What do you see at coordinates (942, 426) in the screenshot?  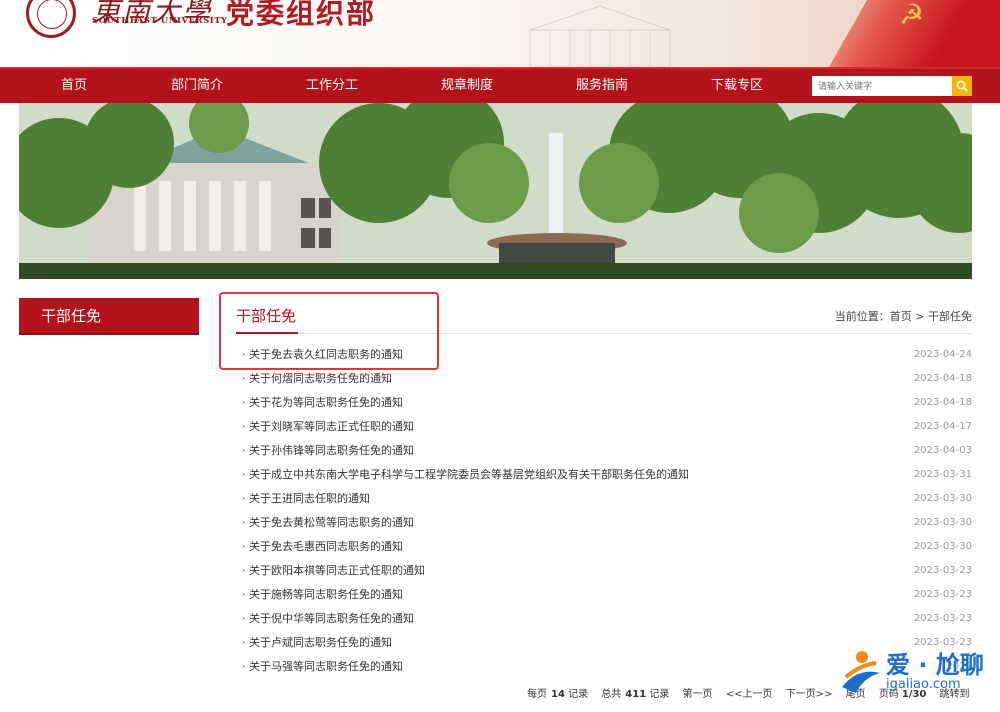 I see `list-item-date: 2023-04-17` at bounding box center [942, 426].